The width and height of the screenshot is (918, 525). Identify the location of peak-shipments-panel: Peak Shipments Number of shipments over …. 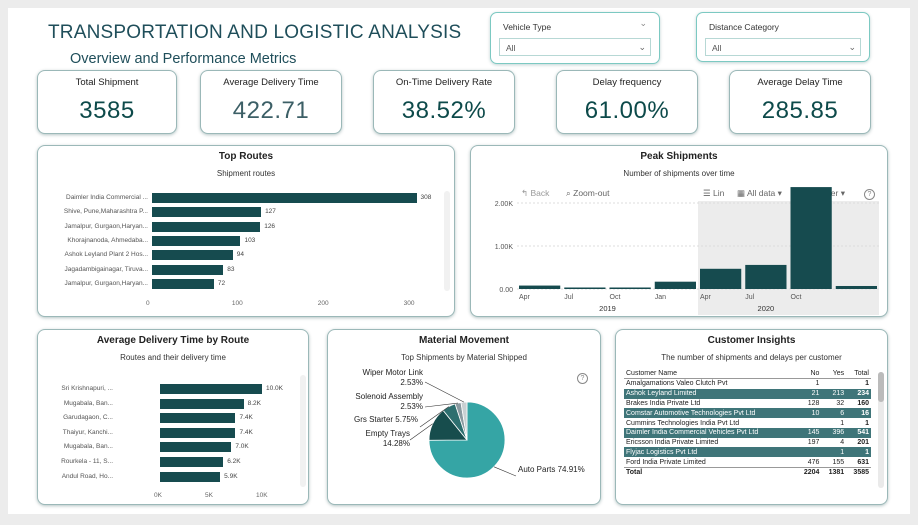
(679, 231).